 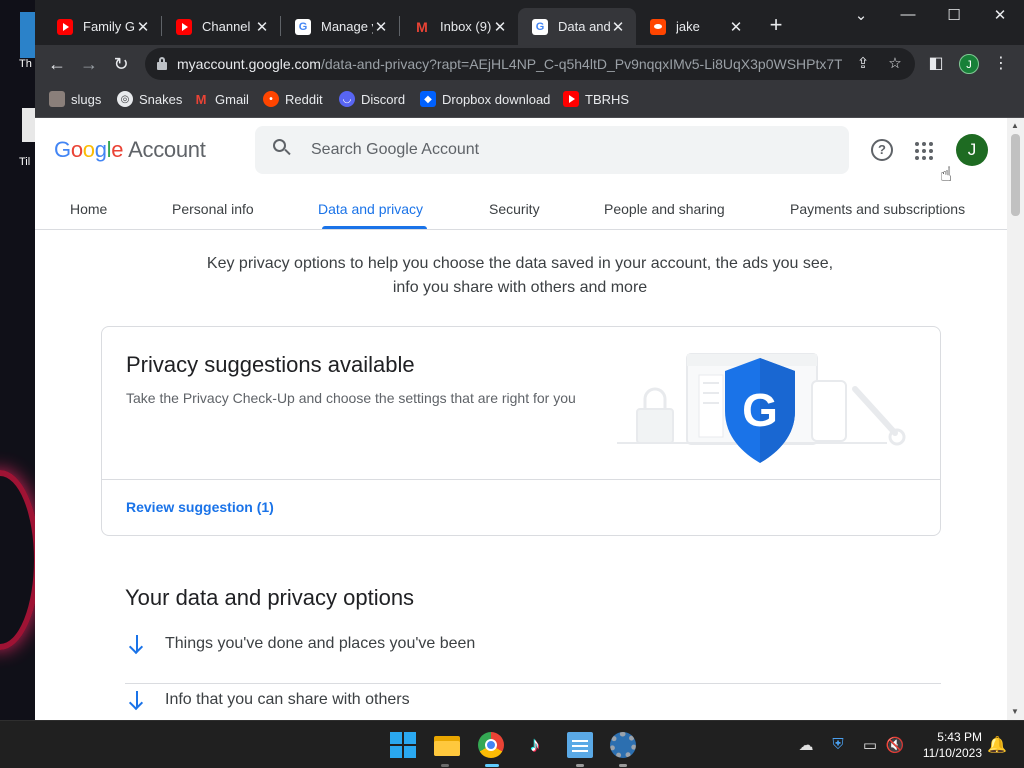 What do you see at coordinates (136, 700) in the screenshot?
I see `arrow-down-icon` at bounding box center [136, 700].